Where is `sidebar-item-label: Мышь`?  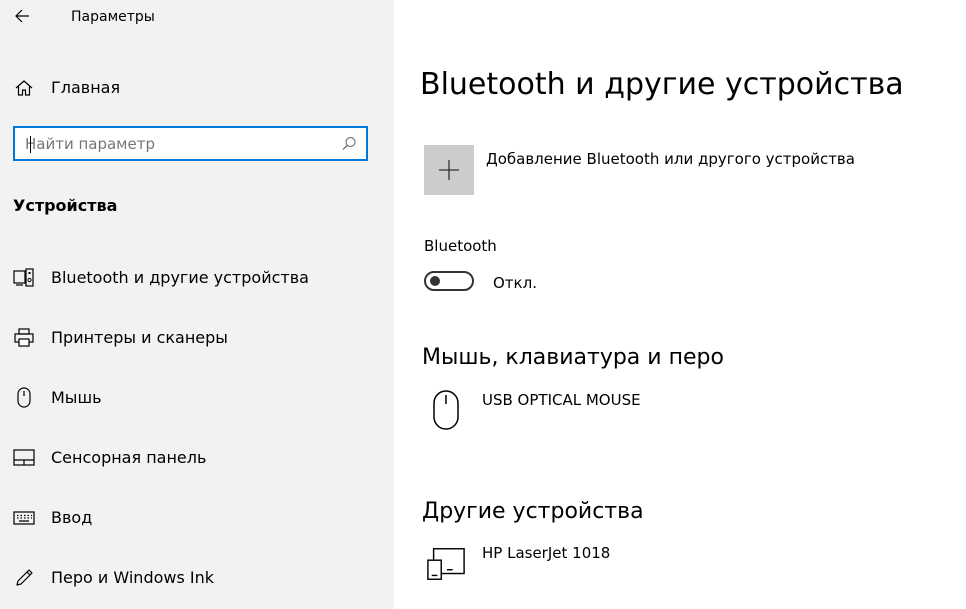 sidebar-item-label: Мышь is located at coordinates (76, 397).